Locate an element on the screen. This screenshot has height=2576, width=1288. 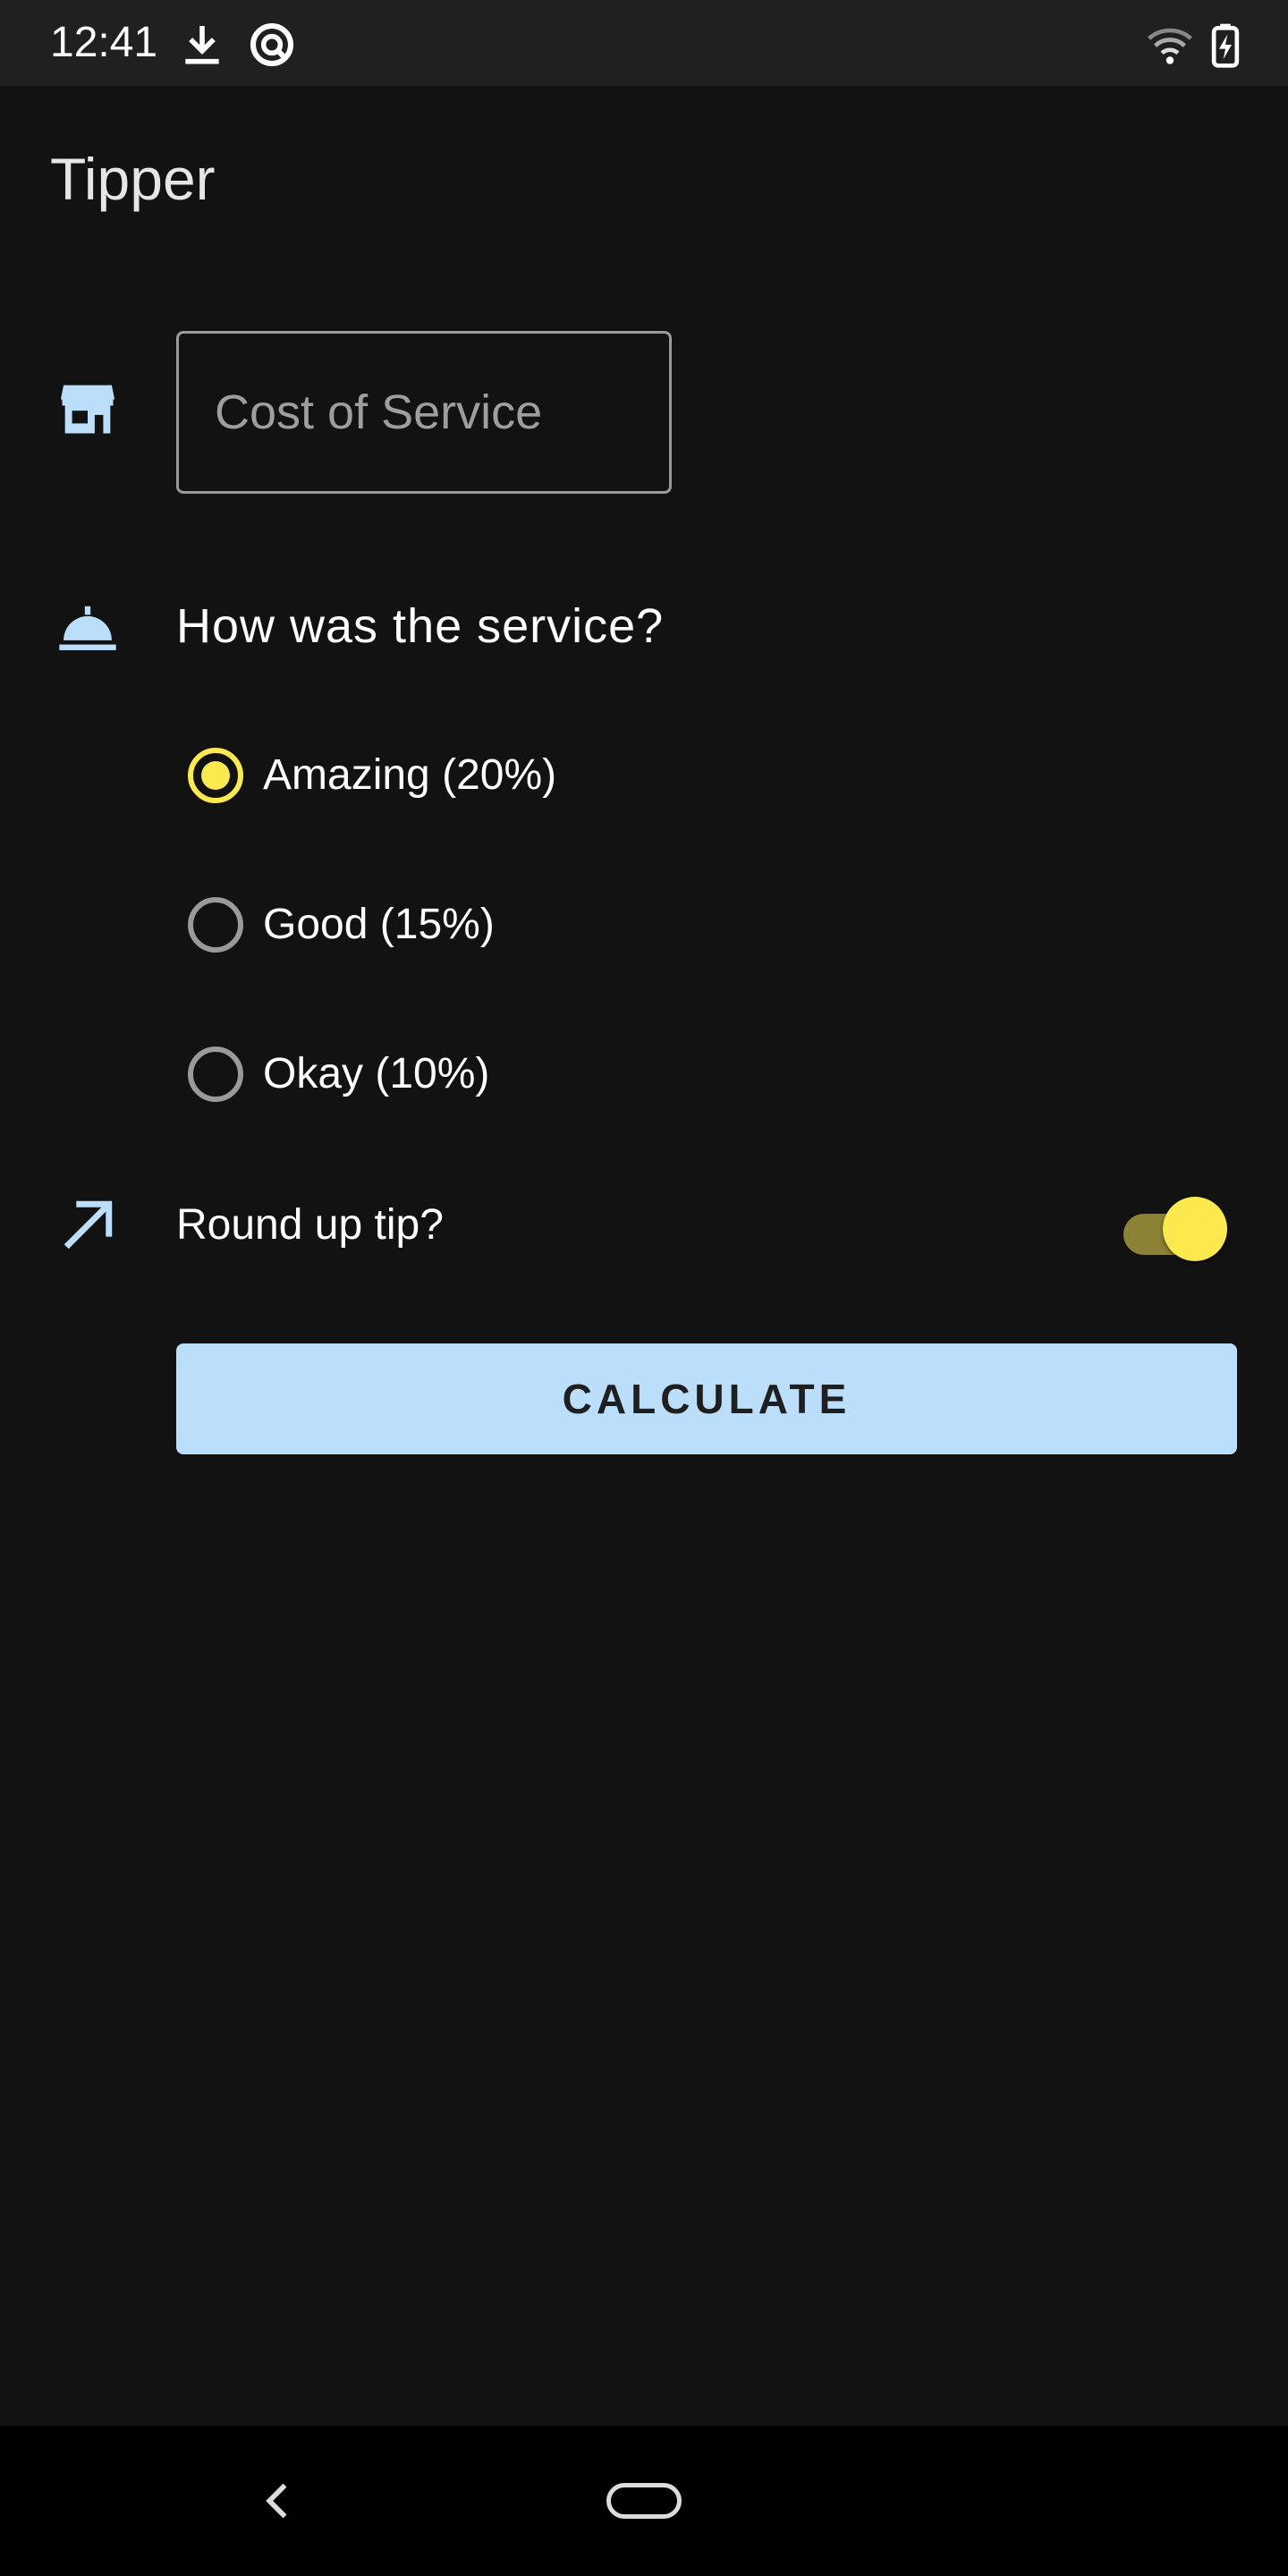
radio-option-amazing: Amazing (20%) is located at coordinates (501, 775).